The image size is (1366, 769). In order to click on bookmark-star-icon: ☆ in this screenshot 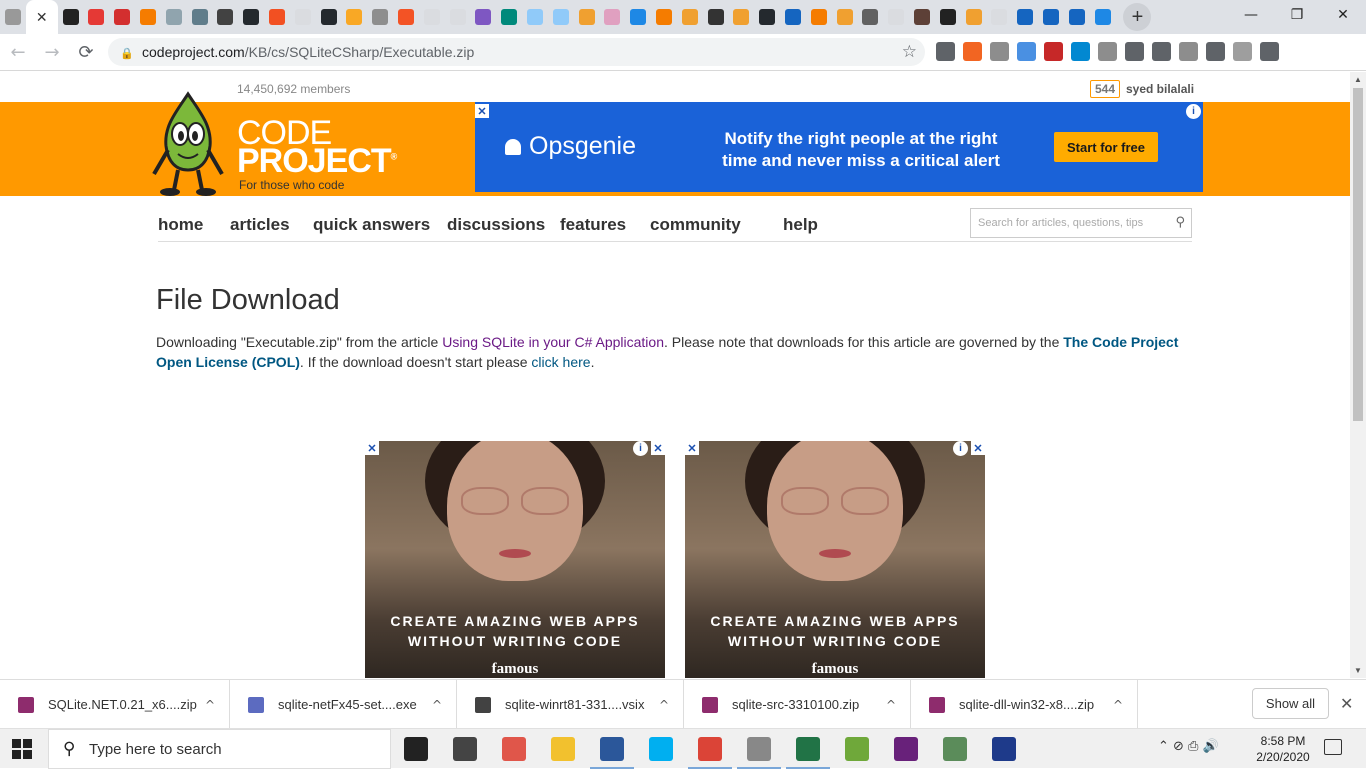, I will do `click(909, 52)`.